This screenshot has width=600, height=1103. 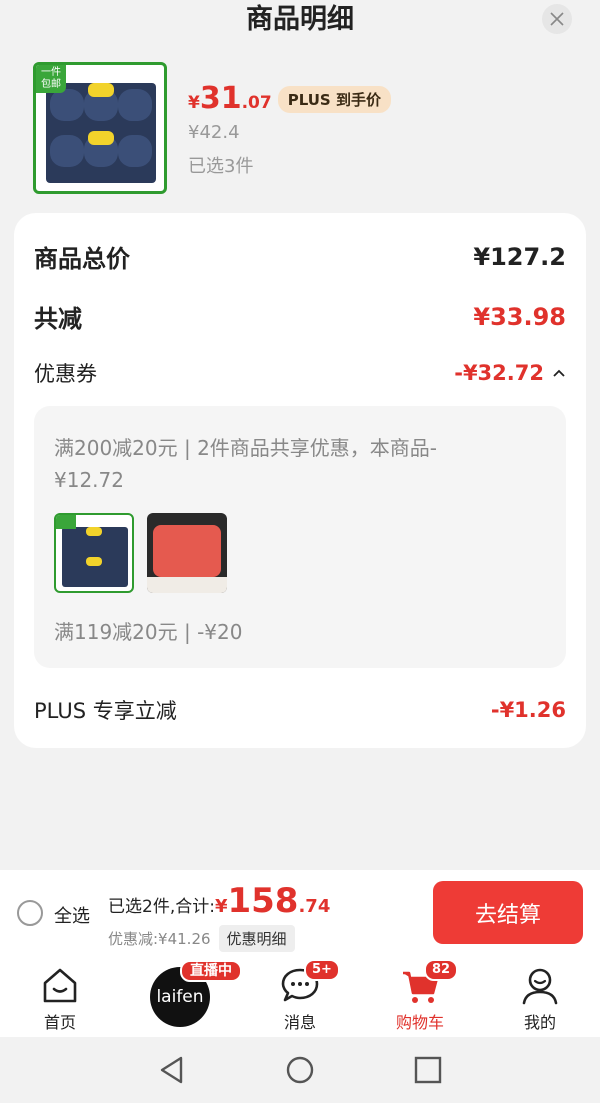 I want to click on tab-home-label: 首页, so click(x=59, y=1022).